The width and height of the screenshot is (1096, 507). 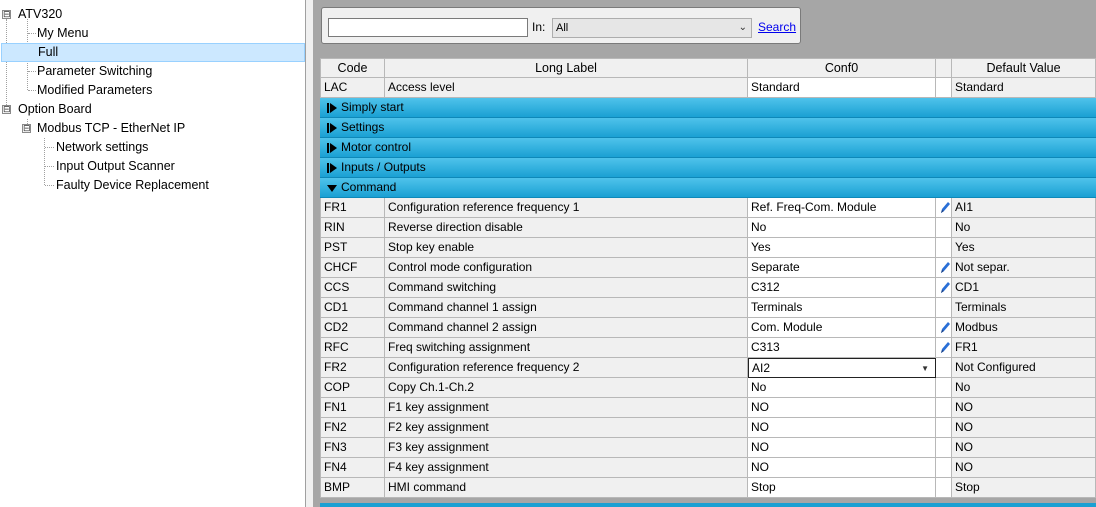 I want to click on column-header-default-value: Default Value, so click(x=1024, y=68).